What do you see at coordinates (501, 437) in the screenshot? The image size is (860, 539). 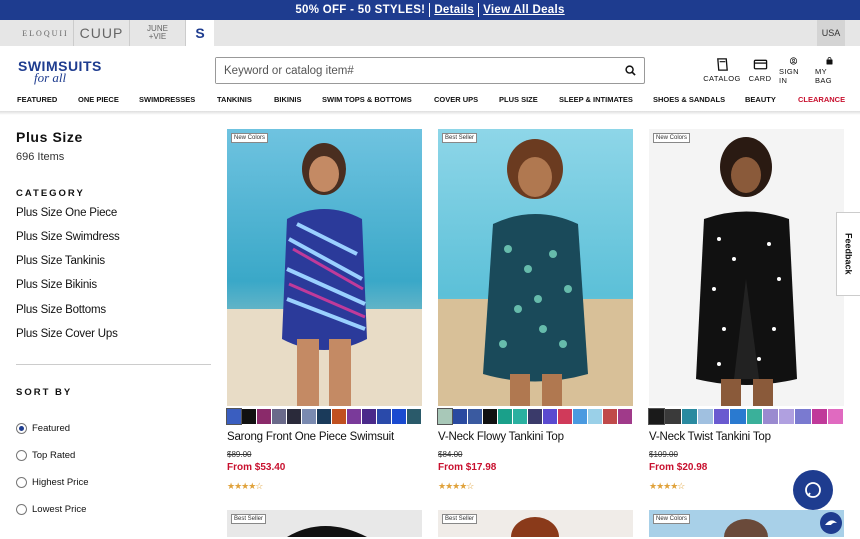 I see `product-name: V-Neck Flowy Tankini Top` at bounding box center [501, 437].